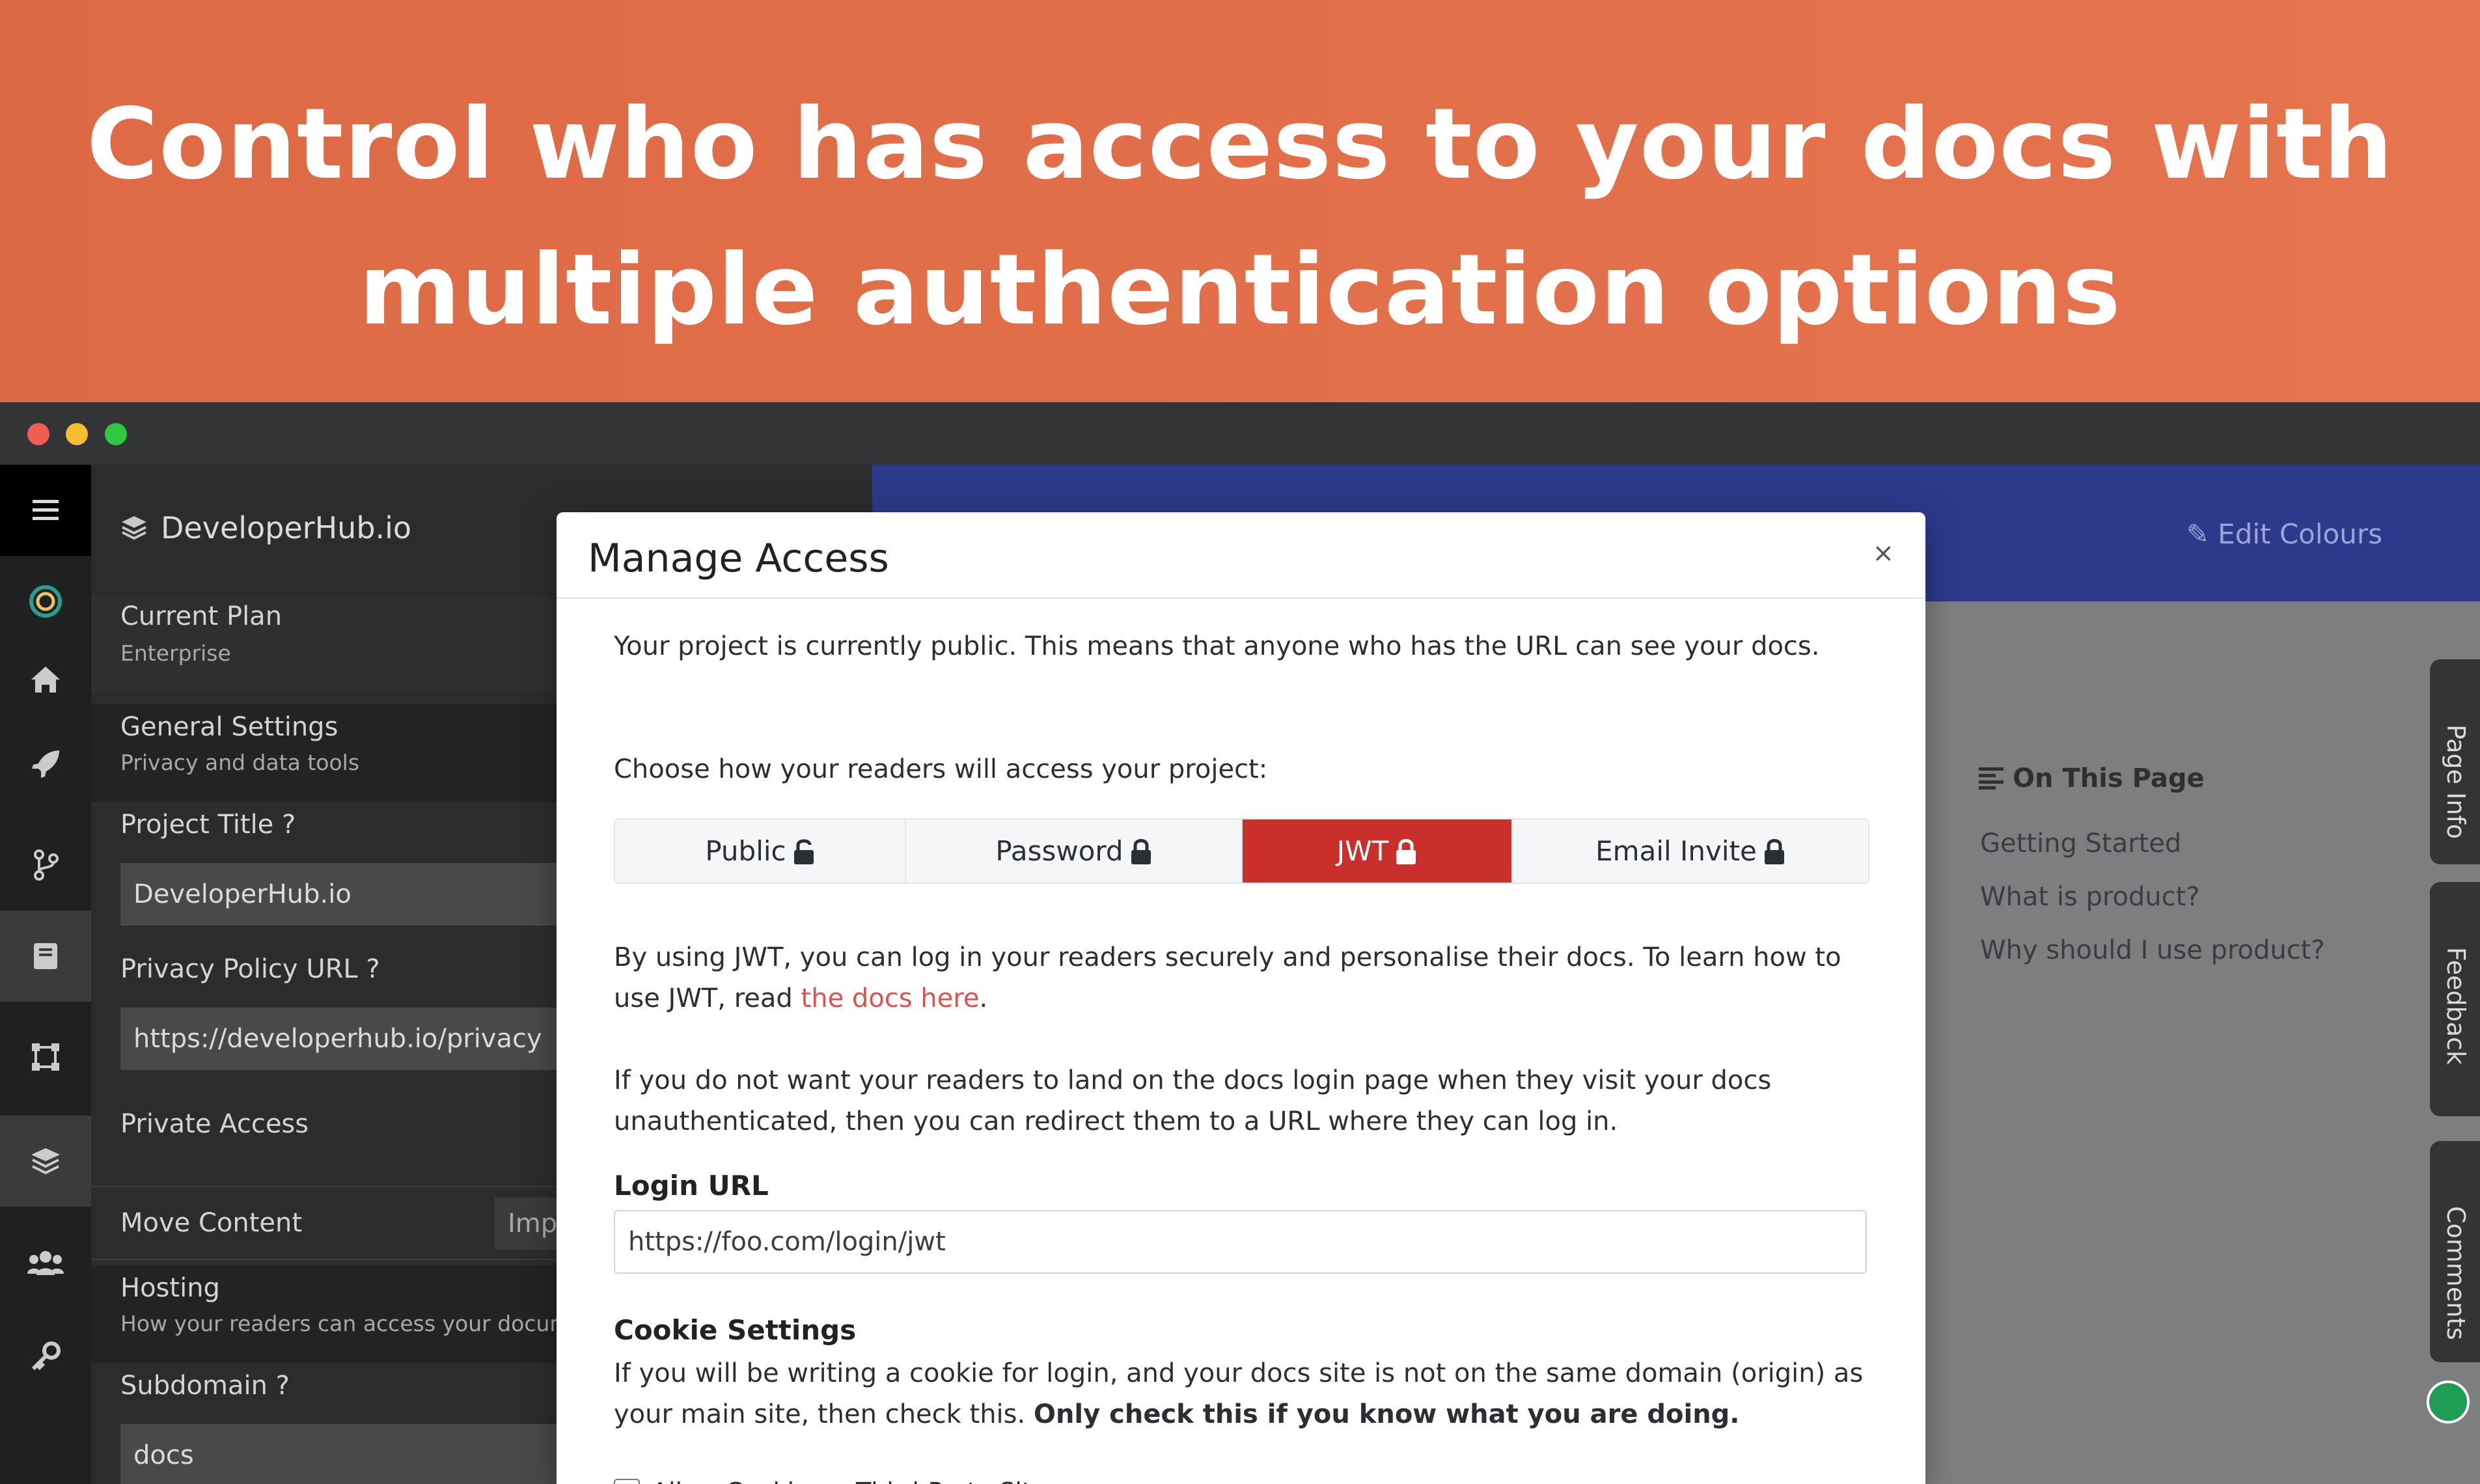 This screenshot has height=1484, width=2480. I want to click on hosting-sub: How your readers can access your docum, so click(345, 1323).